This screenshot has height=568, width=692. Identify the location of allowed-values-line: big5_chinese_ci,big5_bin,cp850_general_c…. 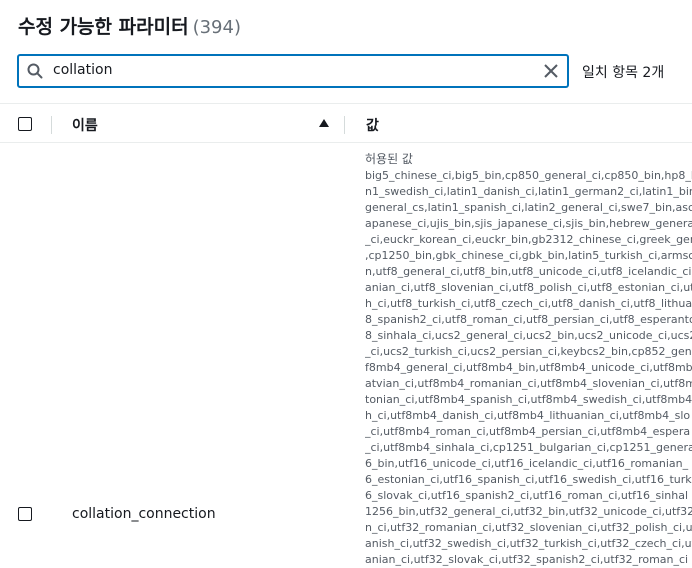
(528, 175).